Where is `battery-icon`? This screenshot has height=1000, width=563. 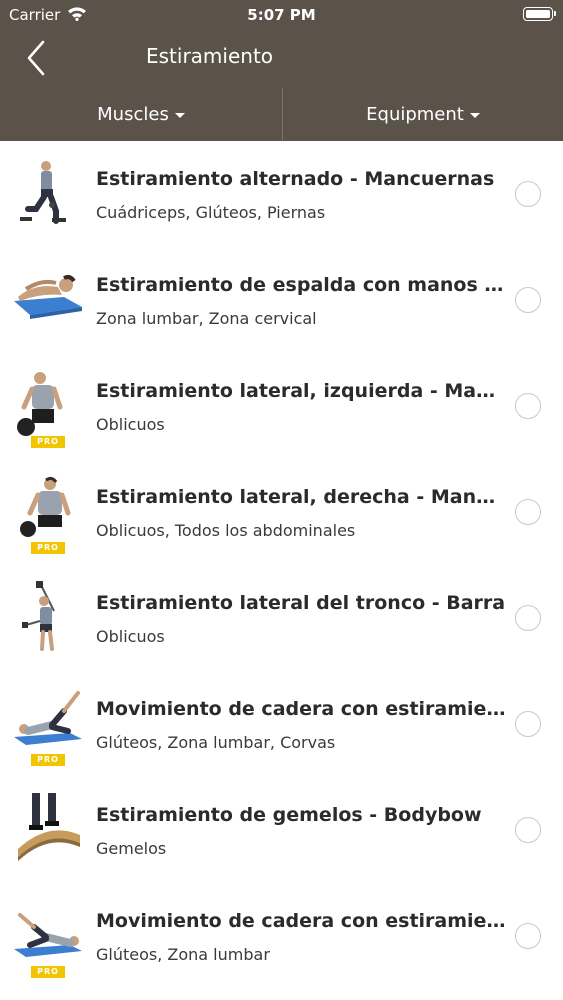
battery-icon is located at coordinates (539, 14).